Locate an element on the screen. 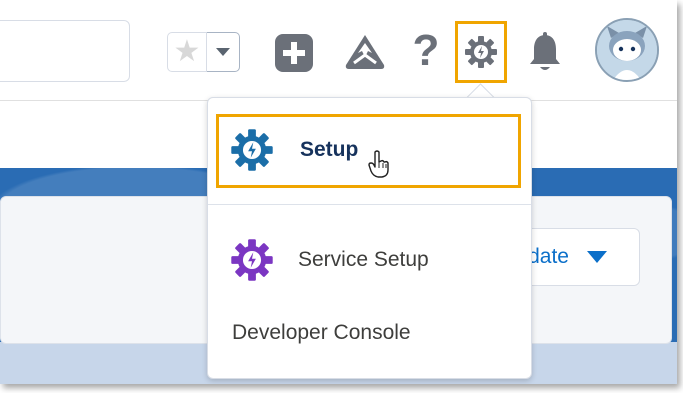  menu-item-developer-console: Developer Console is located at coordinates (369, 333).